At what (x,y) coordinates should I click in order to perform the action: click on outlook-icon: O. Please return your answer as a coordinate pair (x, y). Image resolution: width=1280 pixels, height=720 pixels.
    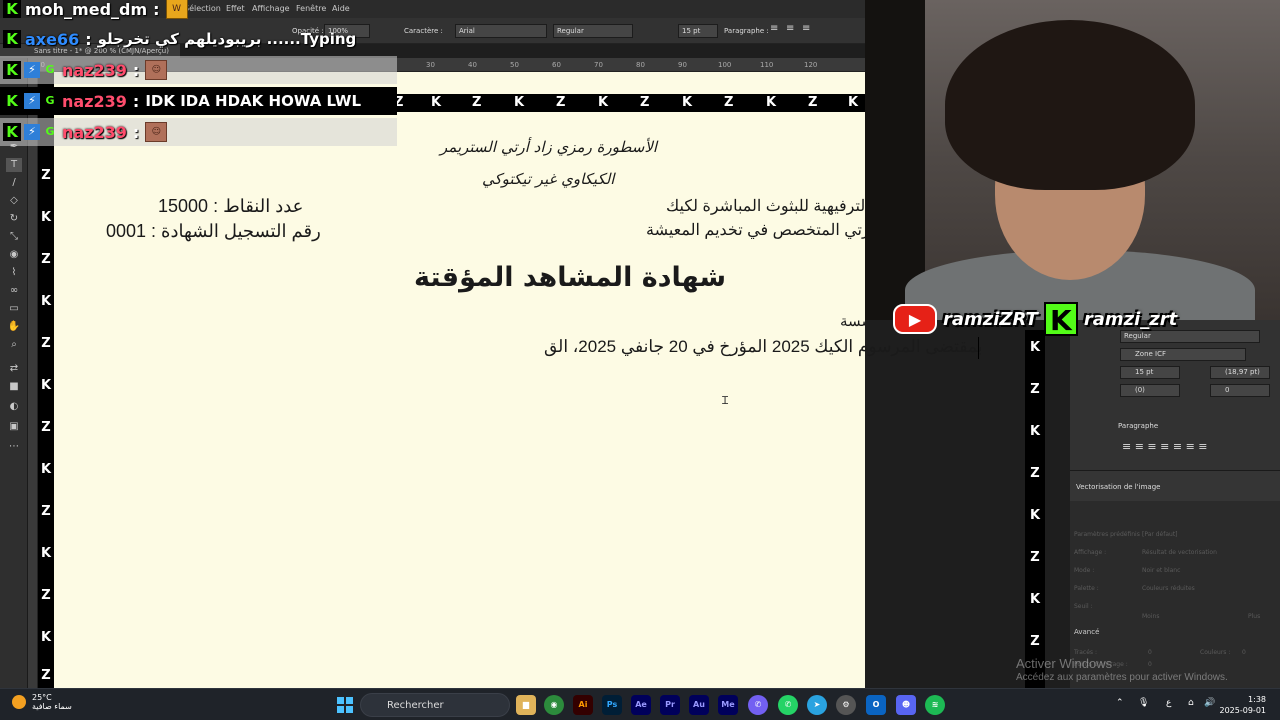
    Looking at the image, I should click on (876, 705).